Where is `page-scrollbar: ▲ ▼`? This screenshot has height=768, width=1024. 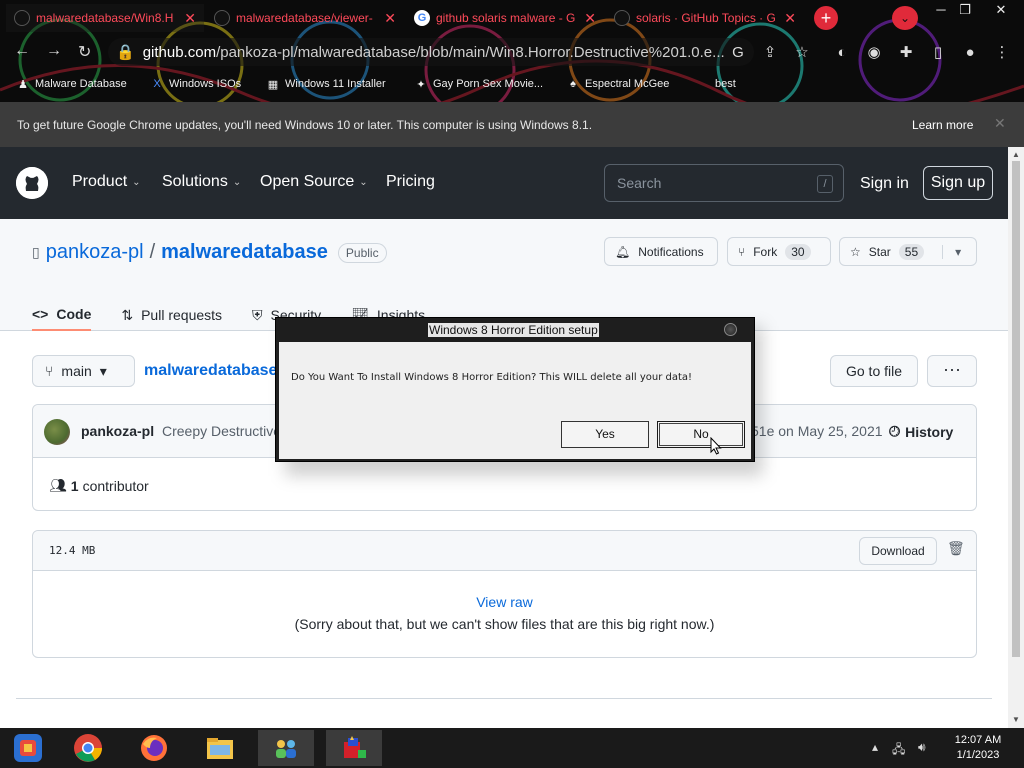 page-scrollbar: ▲ ▼ is located at coordinates (1016, 437).